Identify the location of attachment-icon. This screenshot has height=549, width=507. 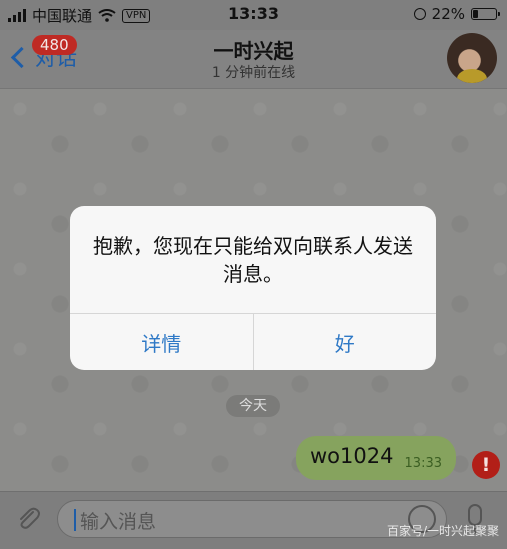
(28, 518).